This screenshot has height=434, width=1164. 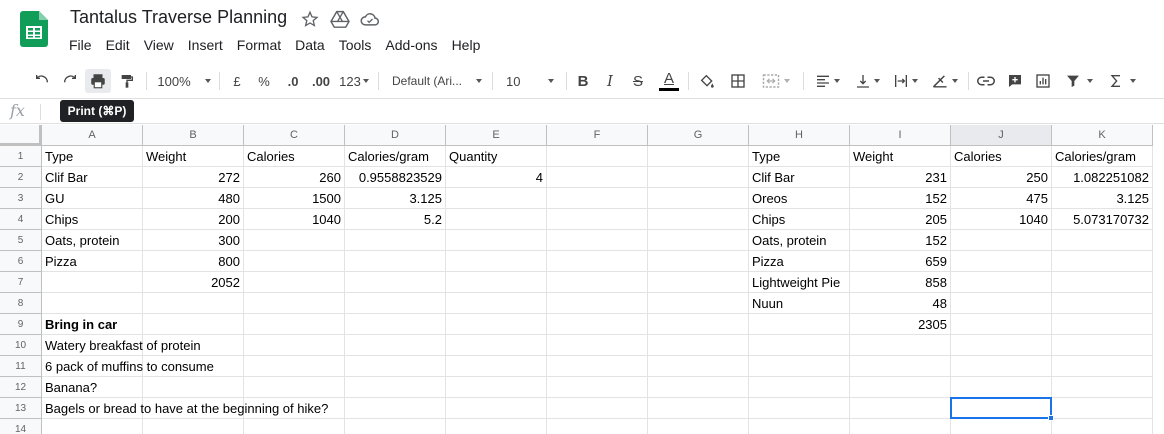 What do you see at coordinates (698, 198) in the screenshot?
I see `cell-g3` at bounding box center [698, 198].